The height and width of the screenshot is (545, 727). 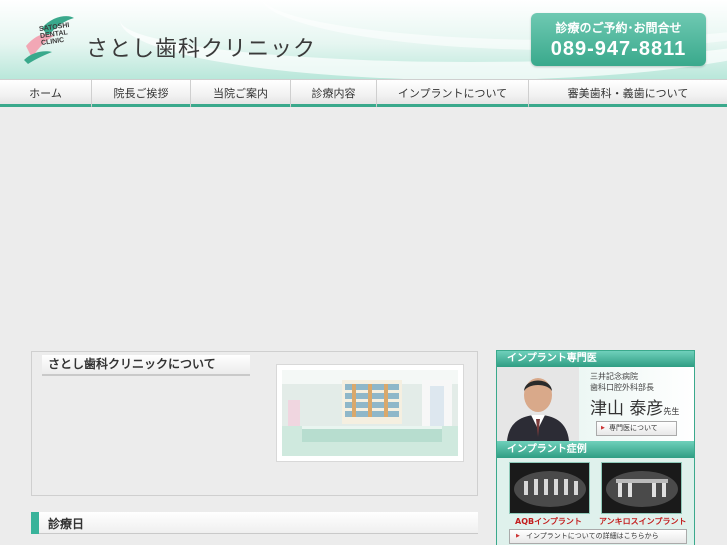 I want to click on ankylos-xray-image, so click(x=641, y=488).